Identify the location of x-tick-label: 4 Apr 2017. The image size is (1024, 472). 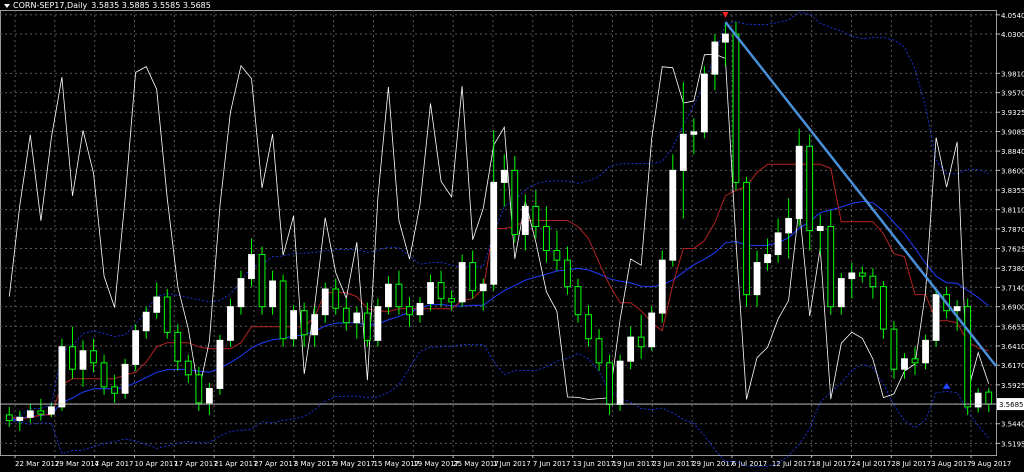
(114, 464).